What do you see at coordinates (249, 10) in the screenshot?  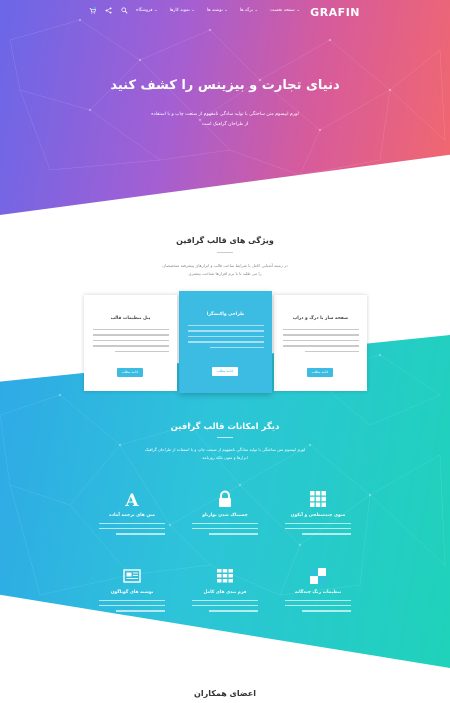 I see `menu-item-pages: برگه ها ⌄` at bounding box center [249, 10].